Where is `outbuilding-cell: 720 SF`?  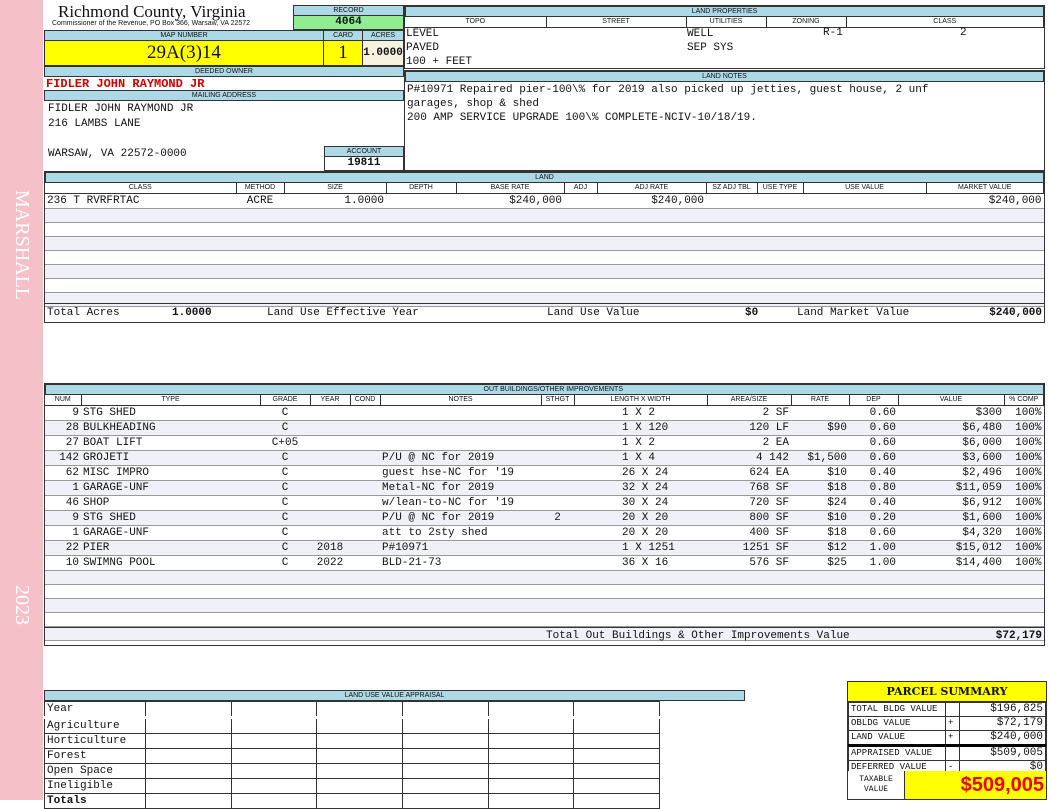
outbuilding-cell: 720 SF is located at coordinates (749, 503).